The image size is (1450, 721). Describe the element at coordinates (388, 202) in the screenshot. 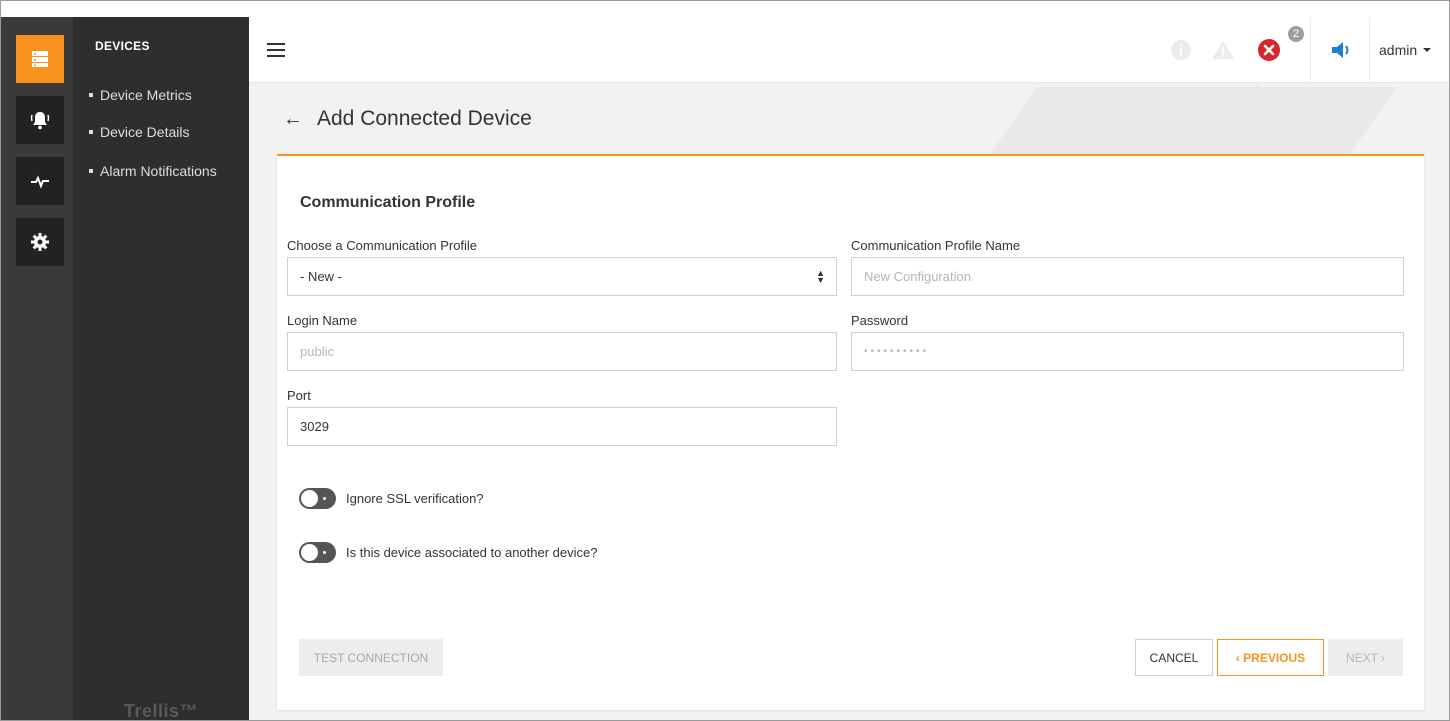

I see `section-title: Communication Profile` at that location.